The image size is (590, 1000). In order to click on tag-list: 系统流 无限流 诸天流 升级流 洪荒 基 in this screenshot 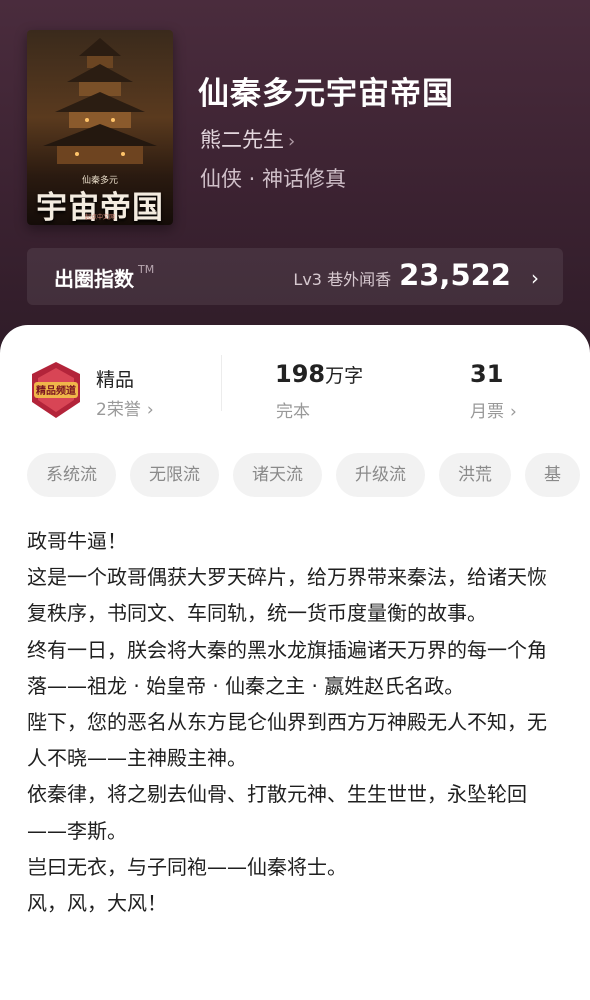, I will do `click(303, 475)`.